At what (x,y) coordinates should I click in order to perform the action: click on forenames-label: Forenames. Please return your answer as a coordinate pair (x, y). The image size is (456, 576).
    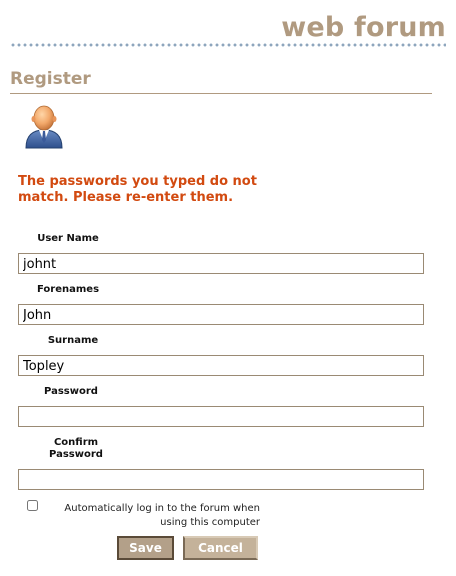
    Looking at the image, I should click on (68, 289).